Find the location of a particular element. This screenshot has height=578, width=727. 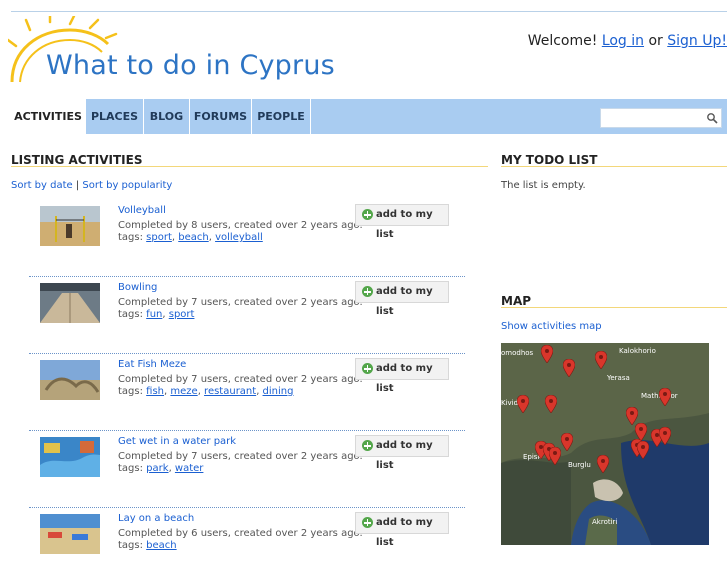

map-terrain is located at coordinates (605, 444).